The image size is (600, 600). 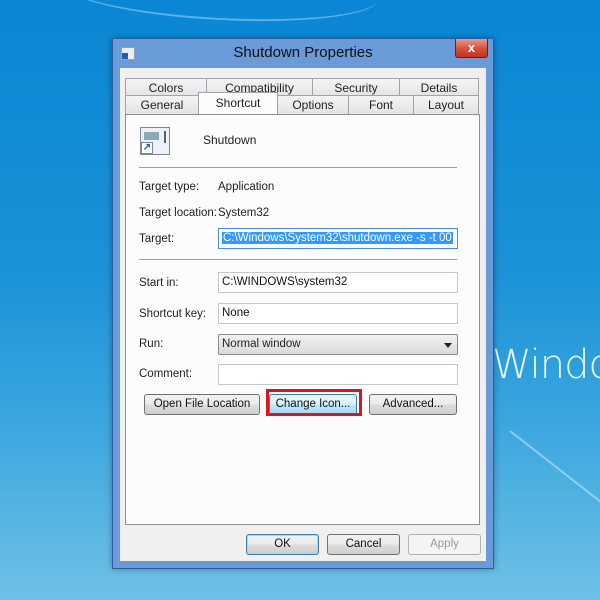 I want to click on target-location-value: System32, so click(x=244, y=213).